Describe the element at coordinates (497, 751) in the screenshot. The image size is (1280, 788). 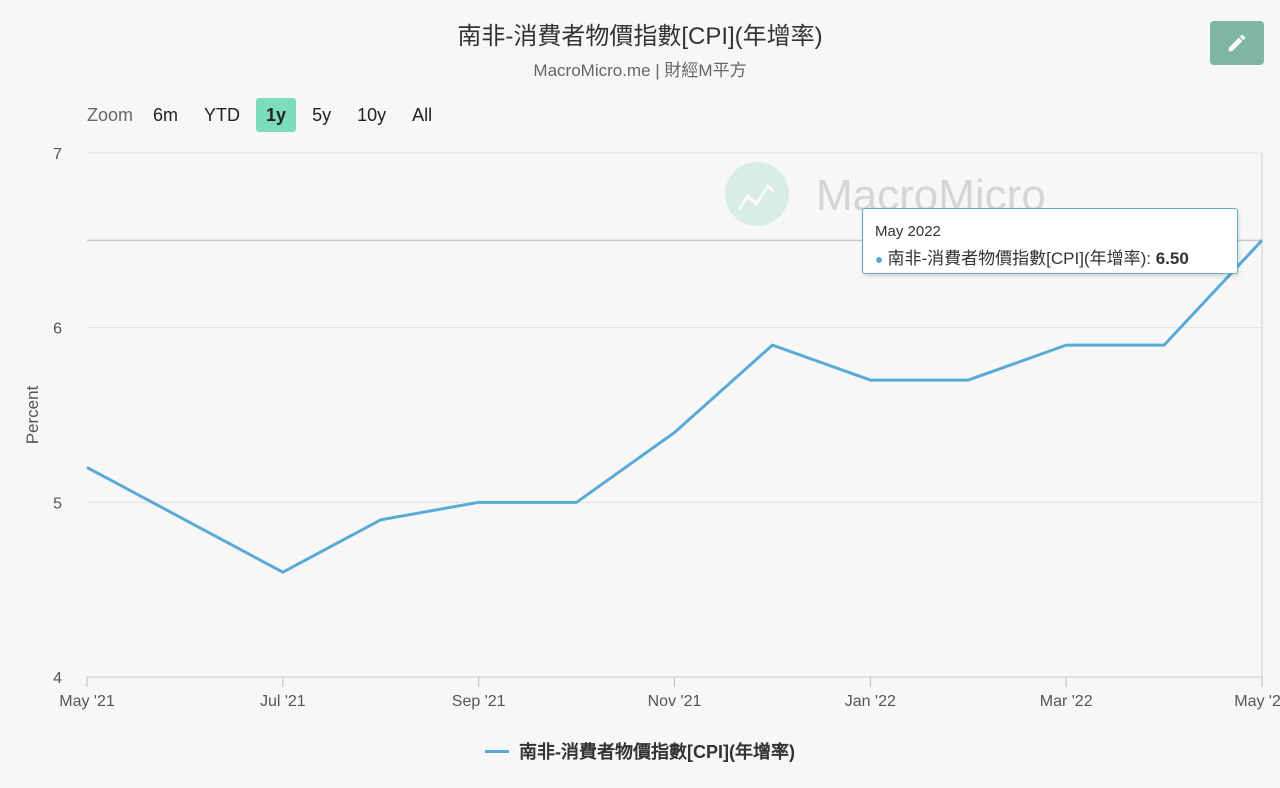
I see `legend-swatch` at that location.